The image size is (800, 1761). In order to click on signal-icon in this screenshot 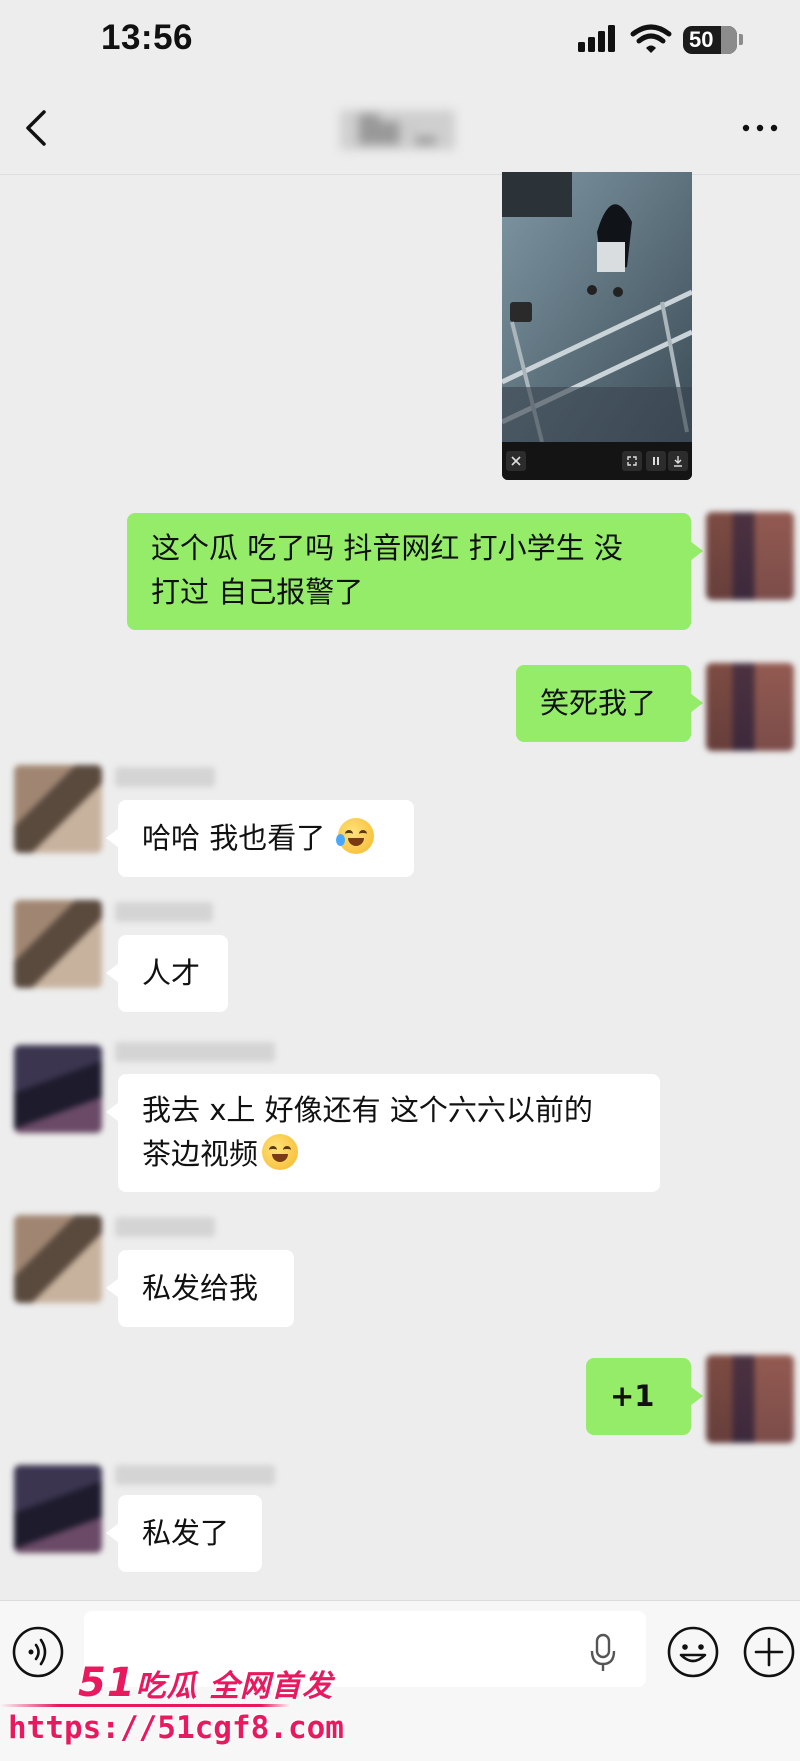, I will do `click(596, 38)`.